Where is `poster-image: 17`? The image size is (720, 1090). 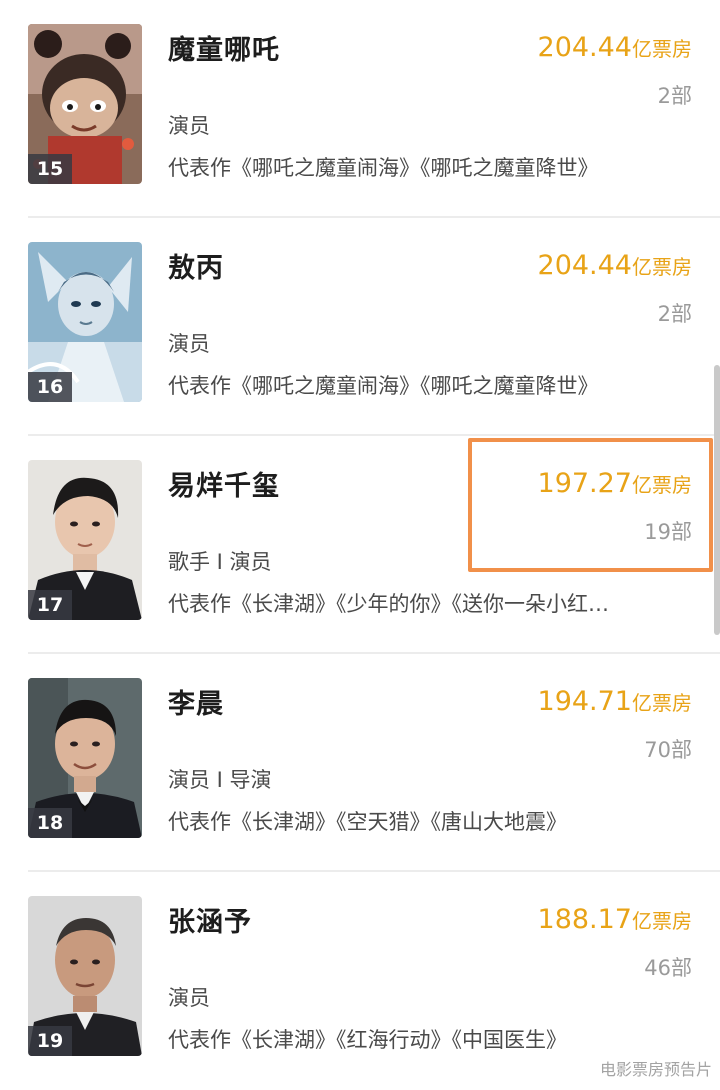 poster-image: 17 is located at coordinates (85, 540).